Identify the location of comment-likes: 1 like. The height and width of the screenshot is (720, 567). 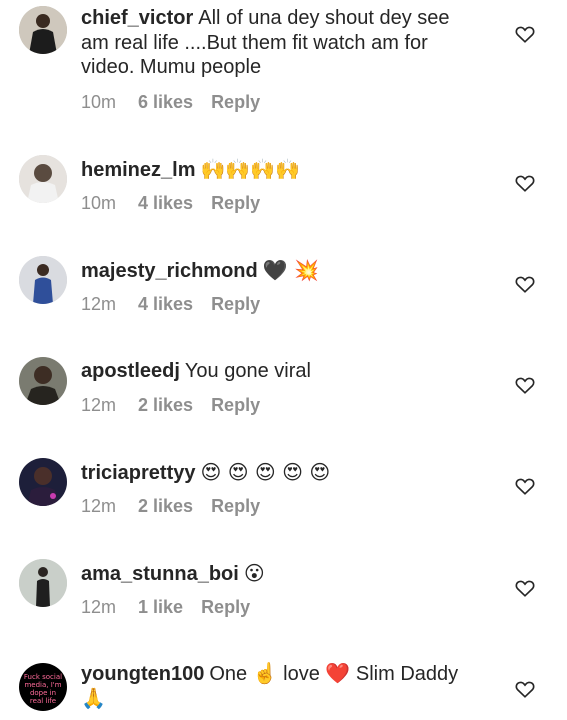
(160, 607).